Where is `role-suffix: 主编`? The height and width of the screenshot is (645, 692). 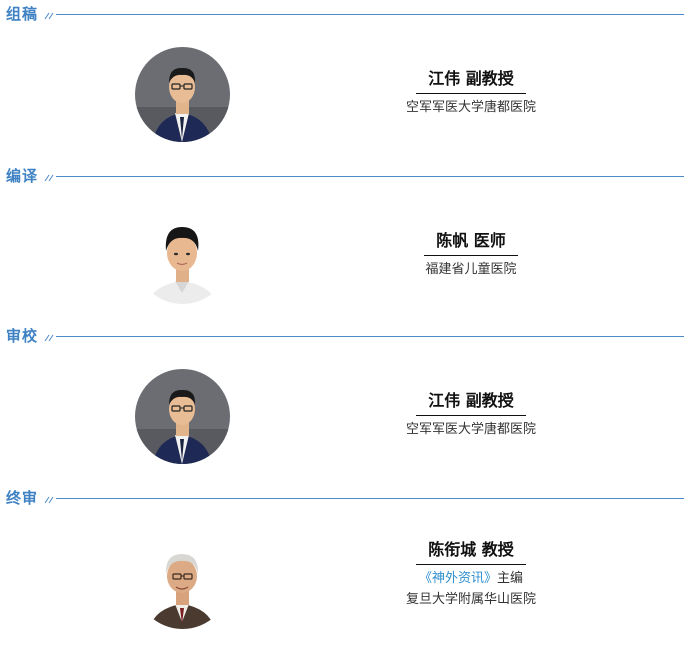
role-suffix: 主编 is located at coordinates (510, 578).